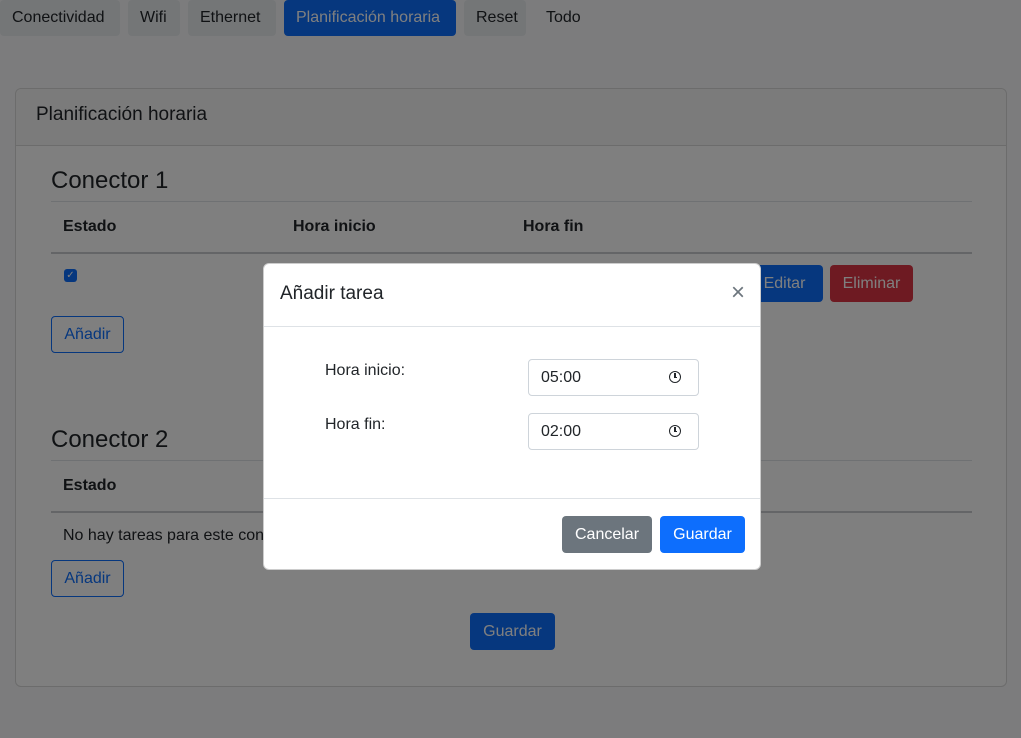 The height and width of the screenshot is (738, 1021). What do you see at coordinates (561, 377) in the screenshot?
I see `hora-inicio-value: 05:00` at bounding box center [561, 377].